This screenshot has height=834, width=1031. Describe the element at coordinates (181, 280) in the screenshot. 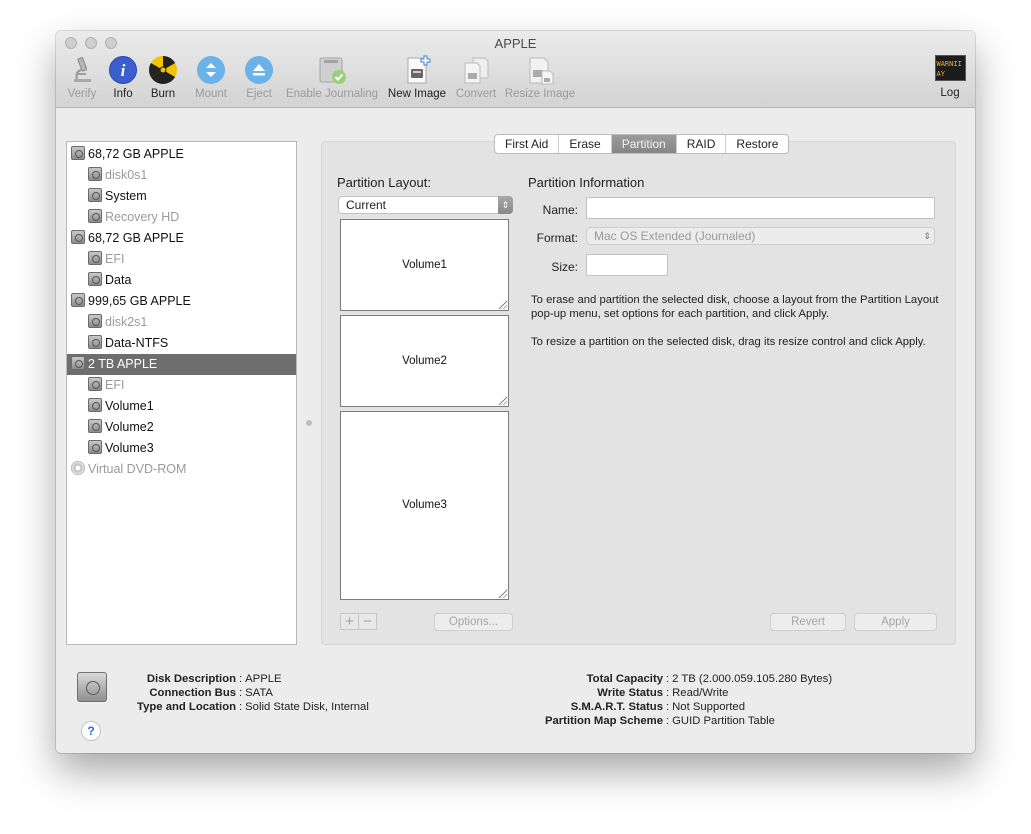

I see `sidebar-item: Data` at that location.